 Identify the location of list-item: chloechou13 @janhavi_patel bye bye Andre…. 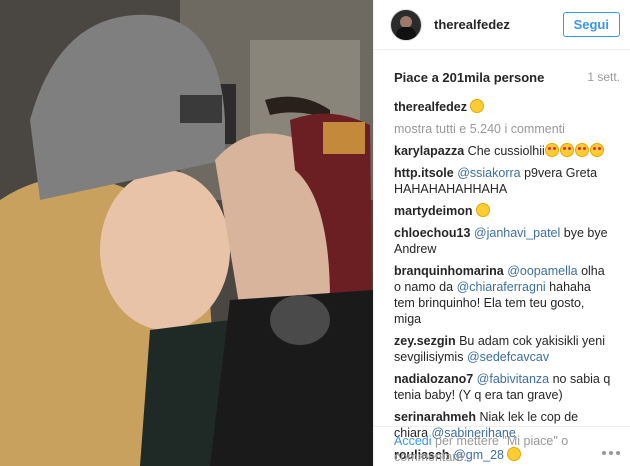
(504, 241).